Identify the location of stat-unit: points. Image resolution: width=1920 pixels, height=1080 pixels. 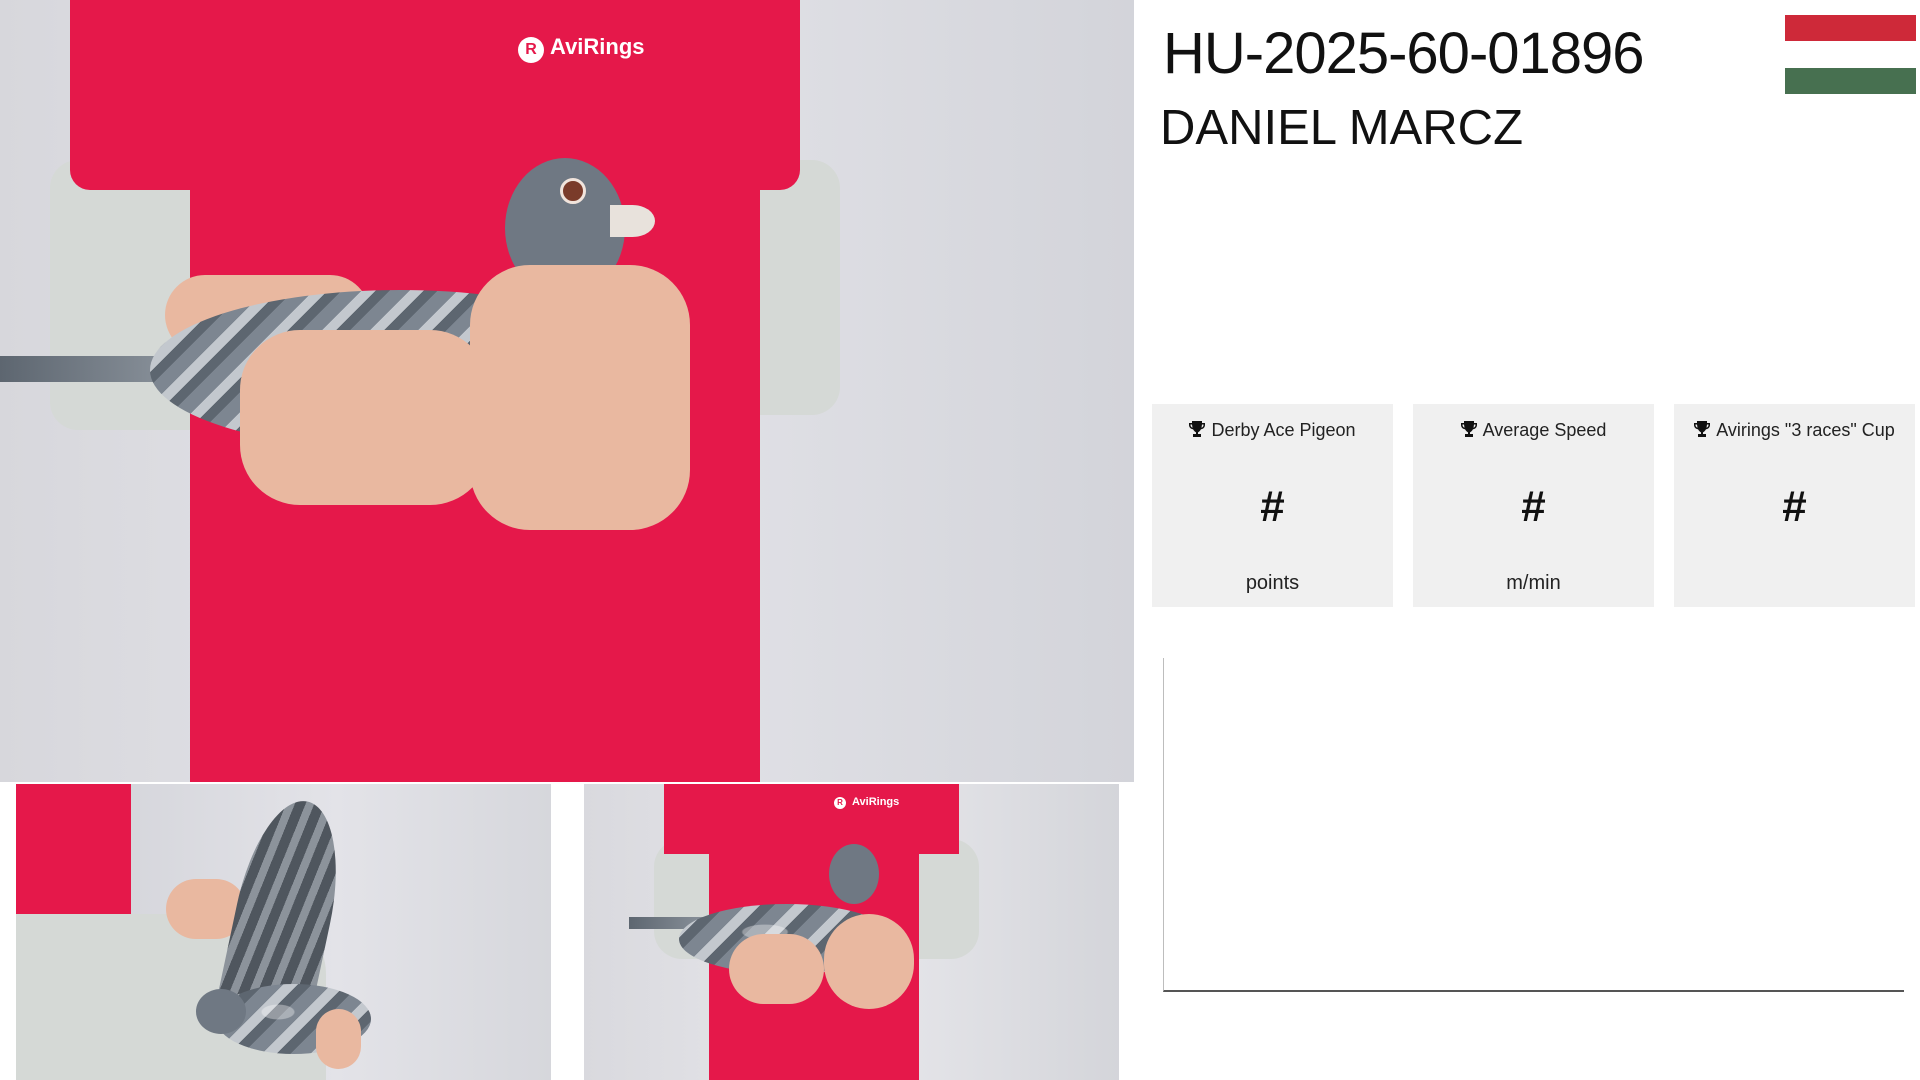
(1272, 583).